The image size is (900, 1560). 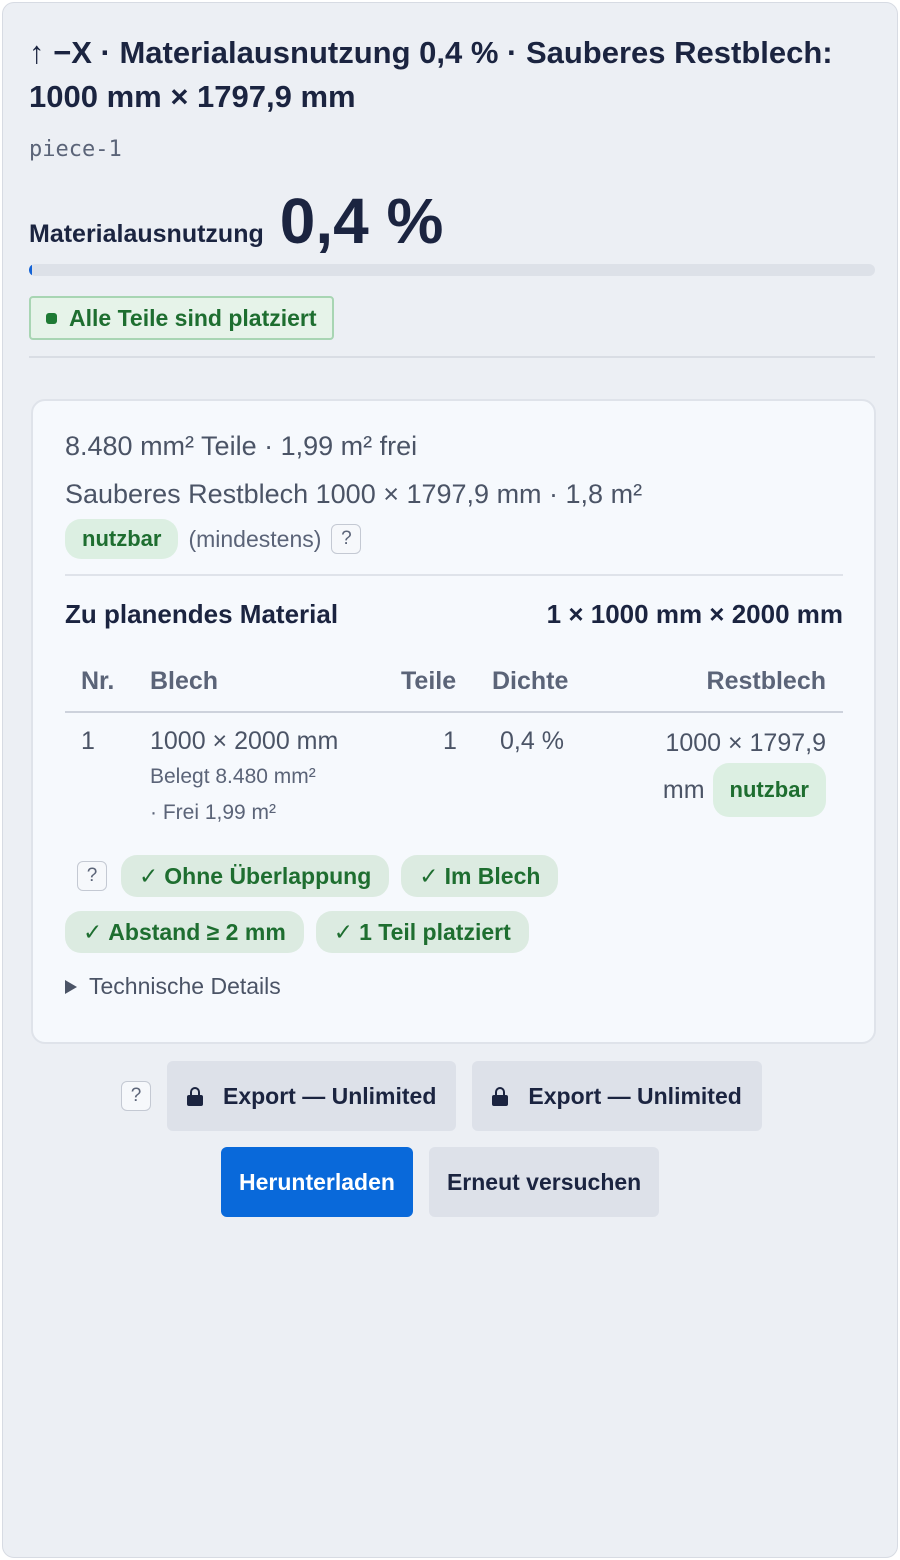 I want to click on cell-sheet: 1000 × 2000 mm, so click(x=244, y=741).